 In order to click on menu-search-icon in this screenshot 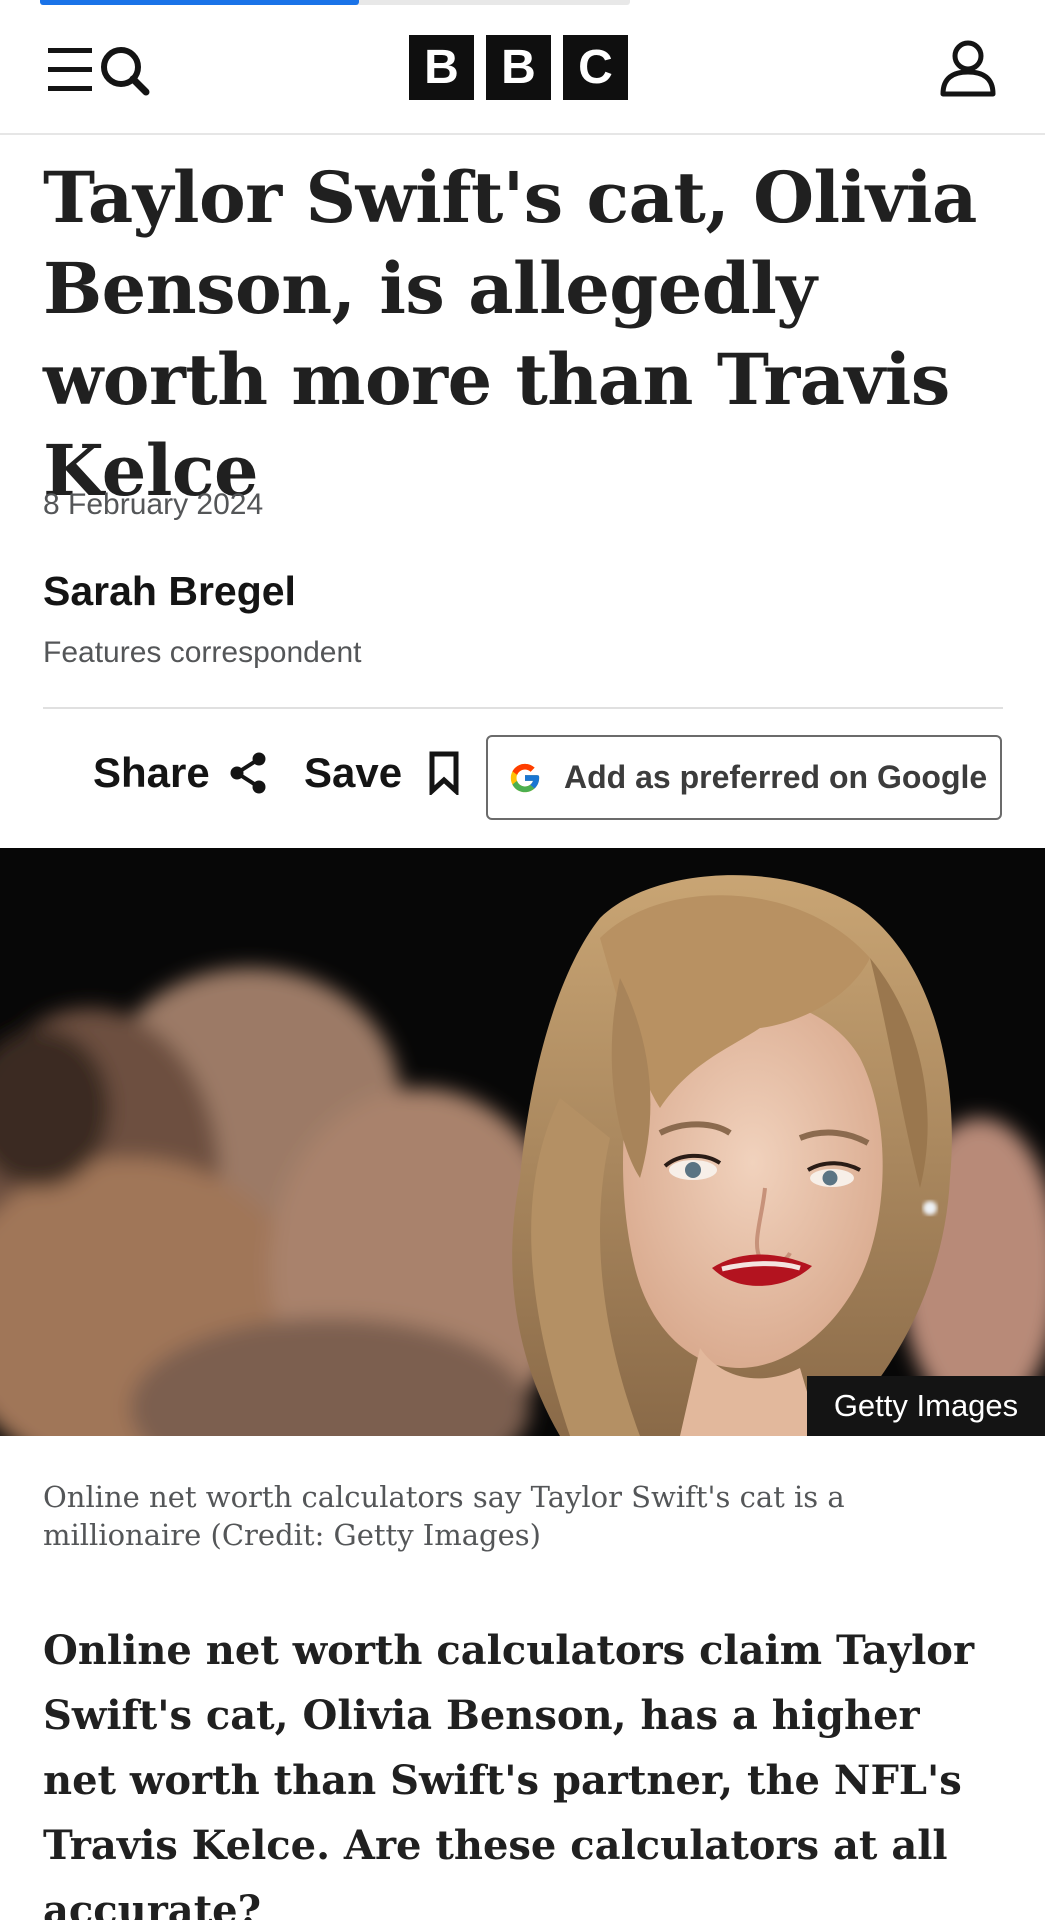, I will do `click(99, 71)`.